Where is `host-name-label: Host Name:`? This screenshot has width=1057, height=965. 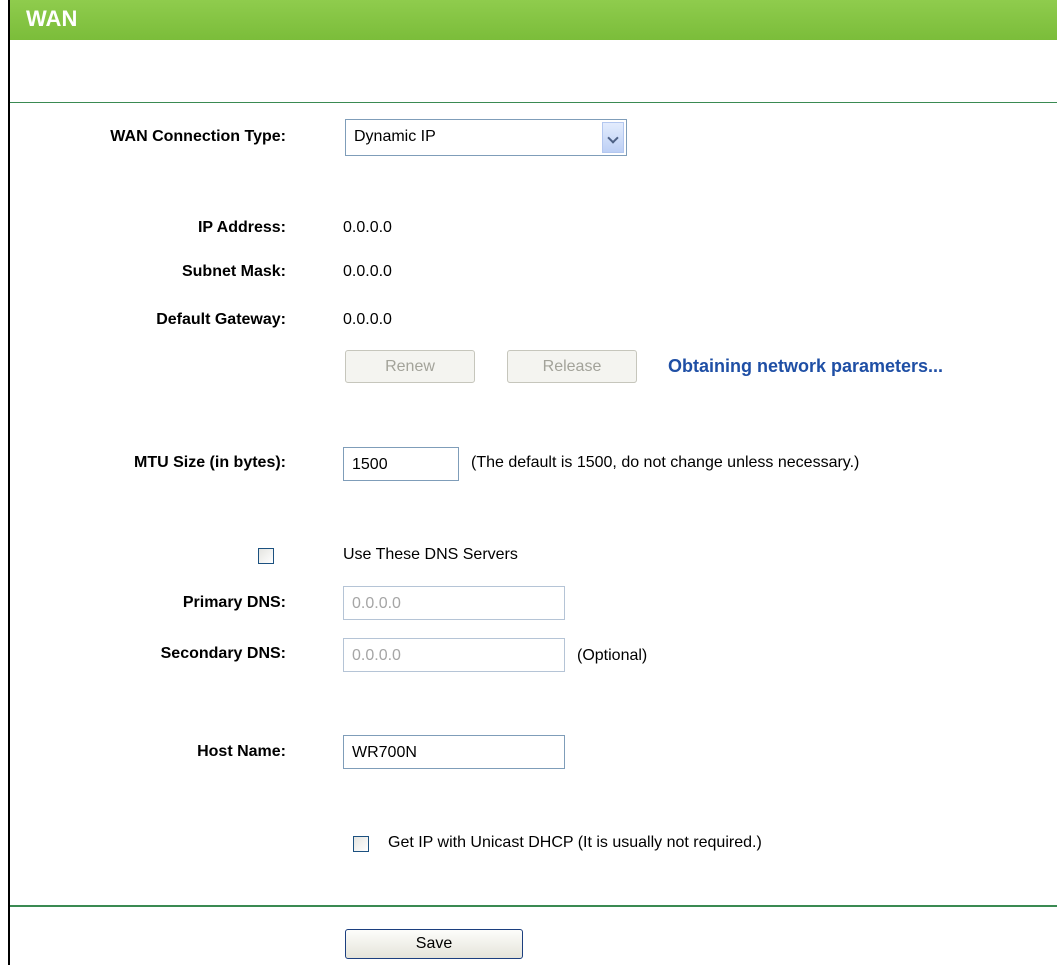 host-name-label: Host Name: is located at coordinates (241, 751).